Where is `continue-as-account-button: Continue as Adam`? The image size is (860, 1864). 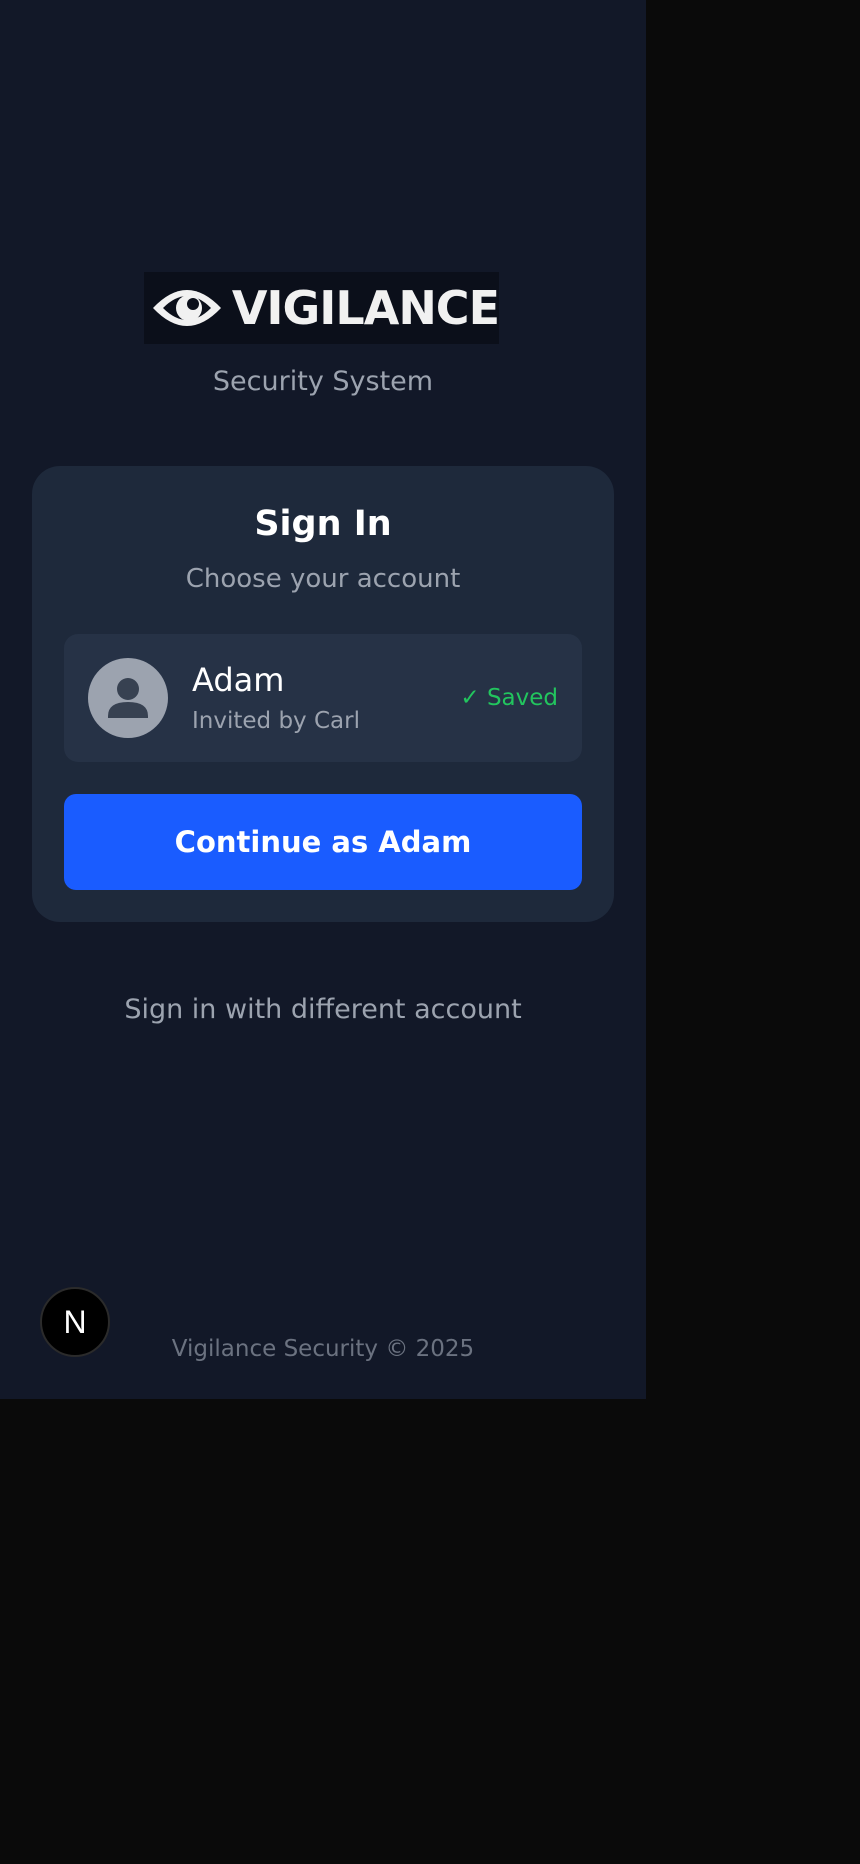 continue-as-account-button: Continue as Adam is located at coordinates (323, 842).